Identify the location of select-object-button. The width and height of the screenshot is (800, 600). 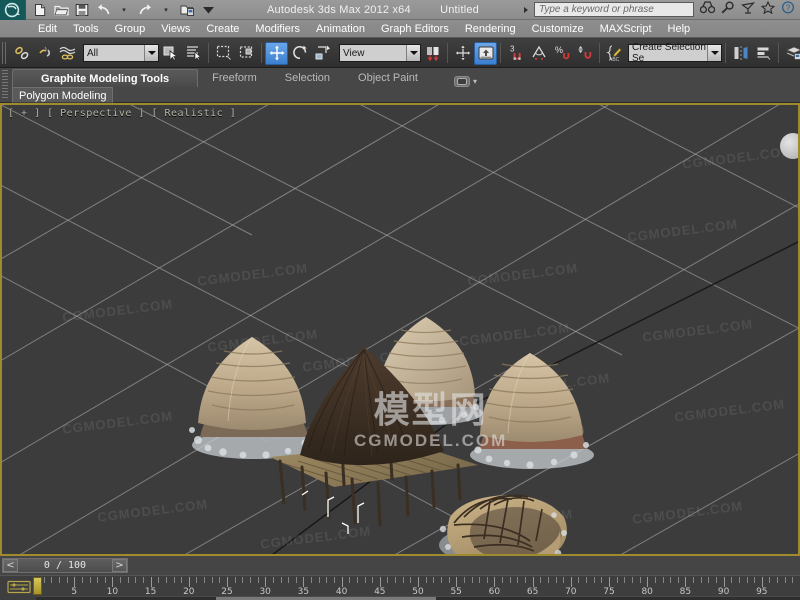
(170, 53).